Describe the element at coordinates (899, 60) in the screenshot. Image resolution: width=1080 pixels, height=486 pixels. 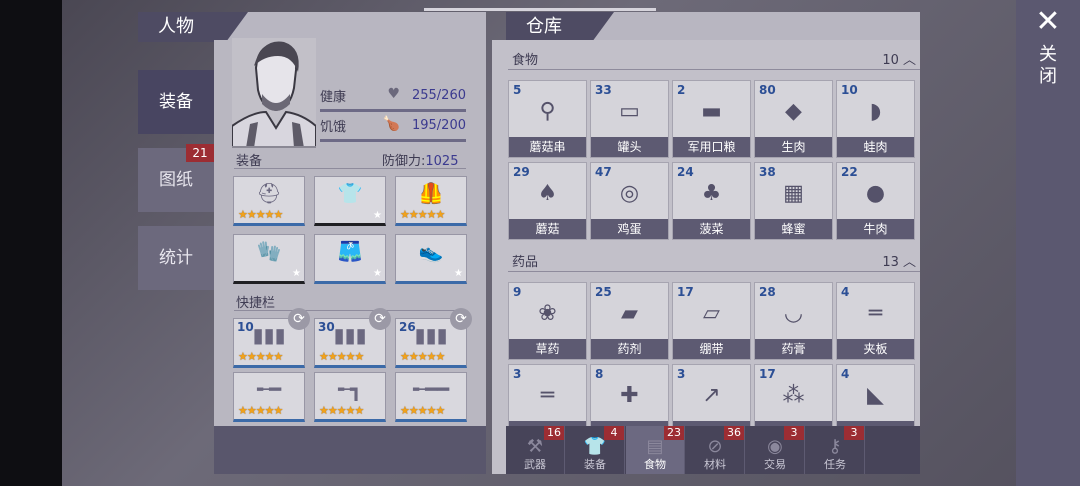
I see `food-category-count: 10 ︿` at that location.